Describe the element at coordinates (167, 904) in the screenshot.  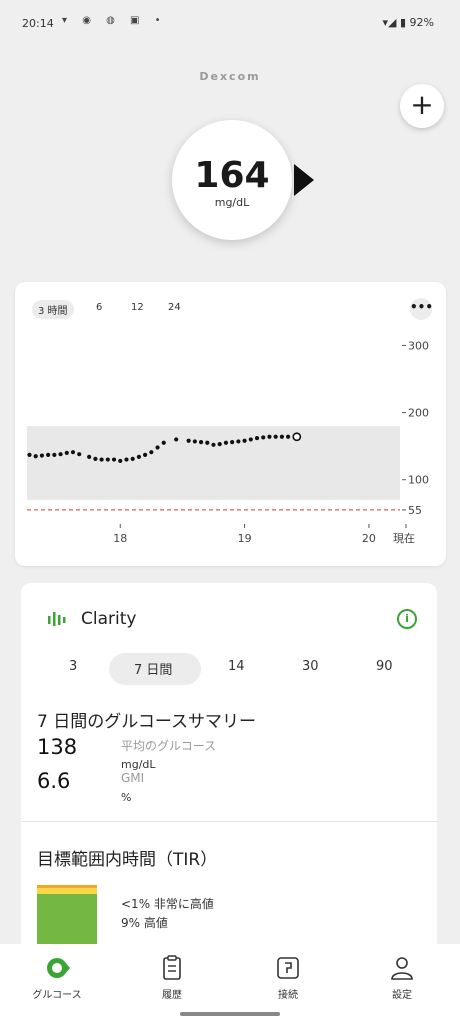
I see `tir-very-high-label: <1% 非常に高値` at that location.